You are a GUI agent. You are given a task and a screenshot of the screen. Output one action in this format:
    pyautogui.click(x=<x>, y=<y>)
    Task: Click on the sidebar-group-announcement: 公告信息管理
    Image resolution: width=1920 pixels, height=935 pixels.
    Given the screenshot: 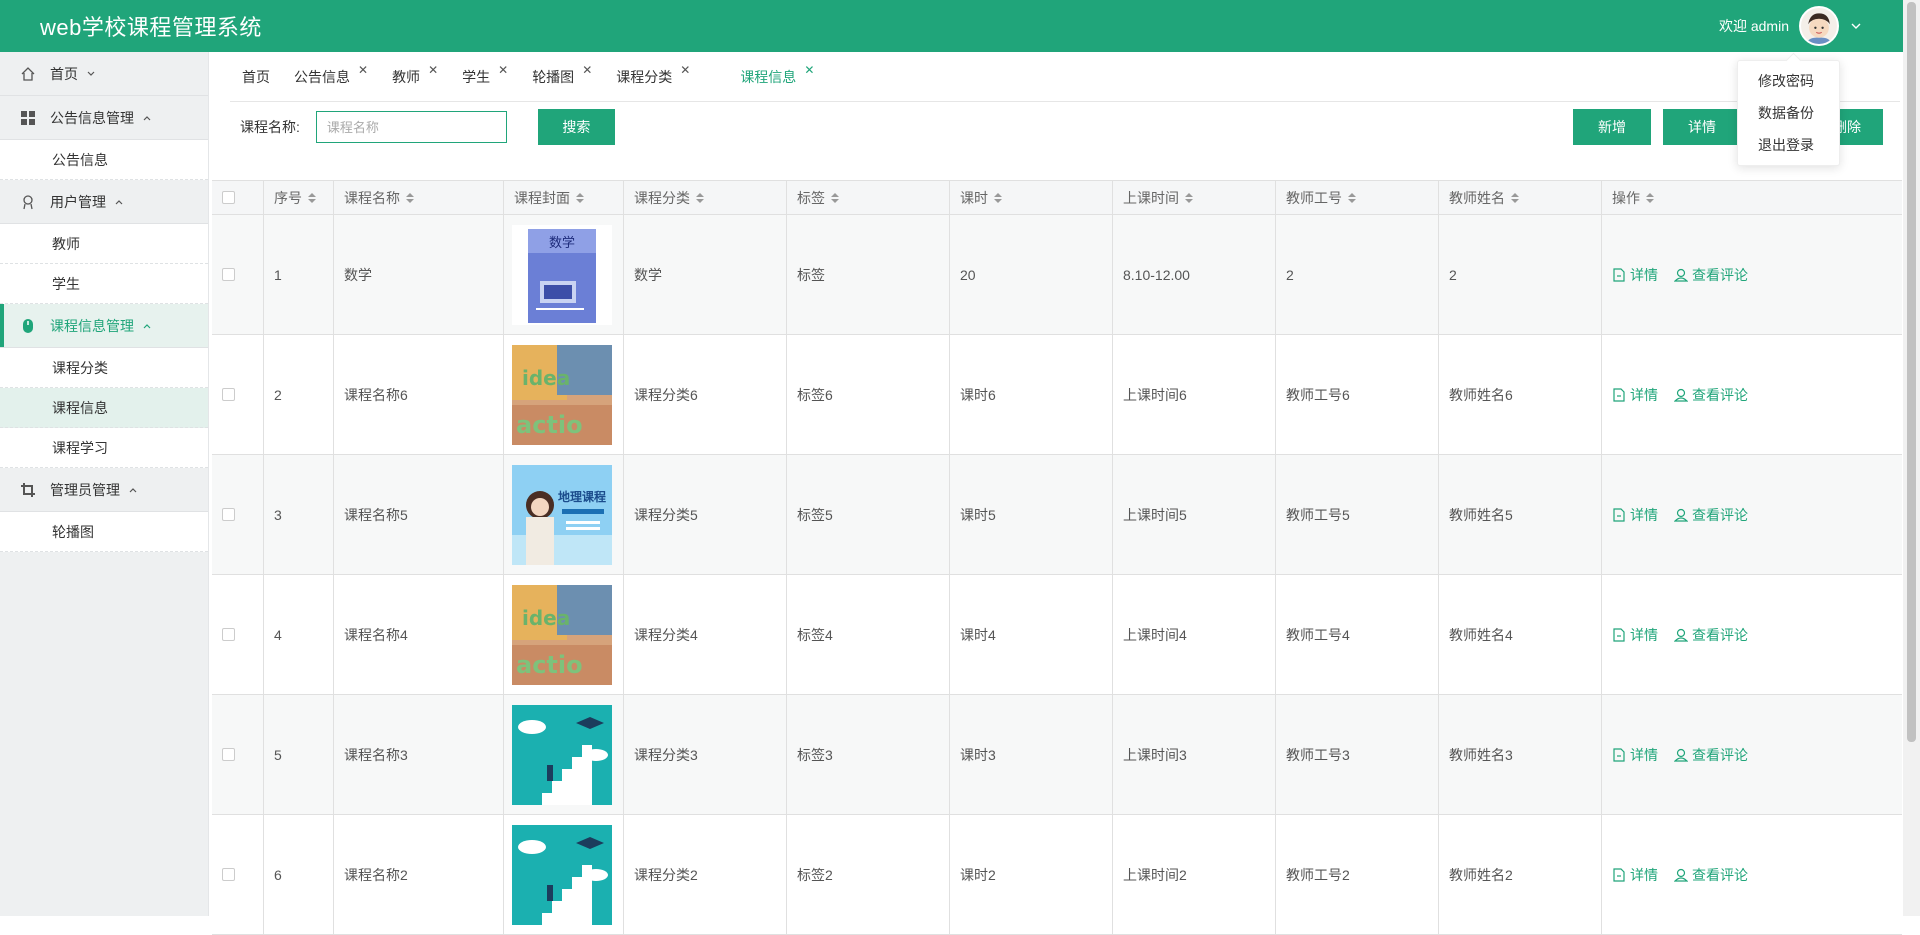 What is the action you would take?
    pyautogui.click(x=104, y=118)
    